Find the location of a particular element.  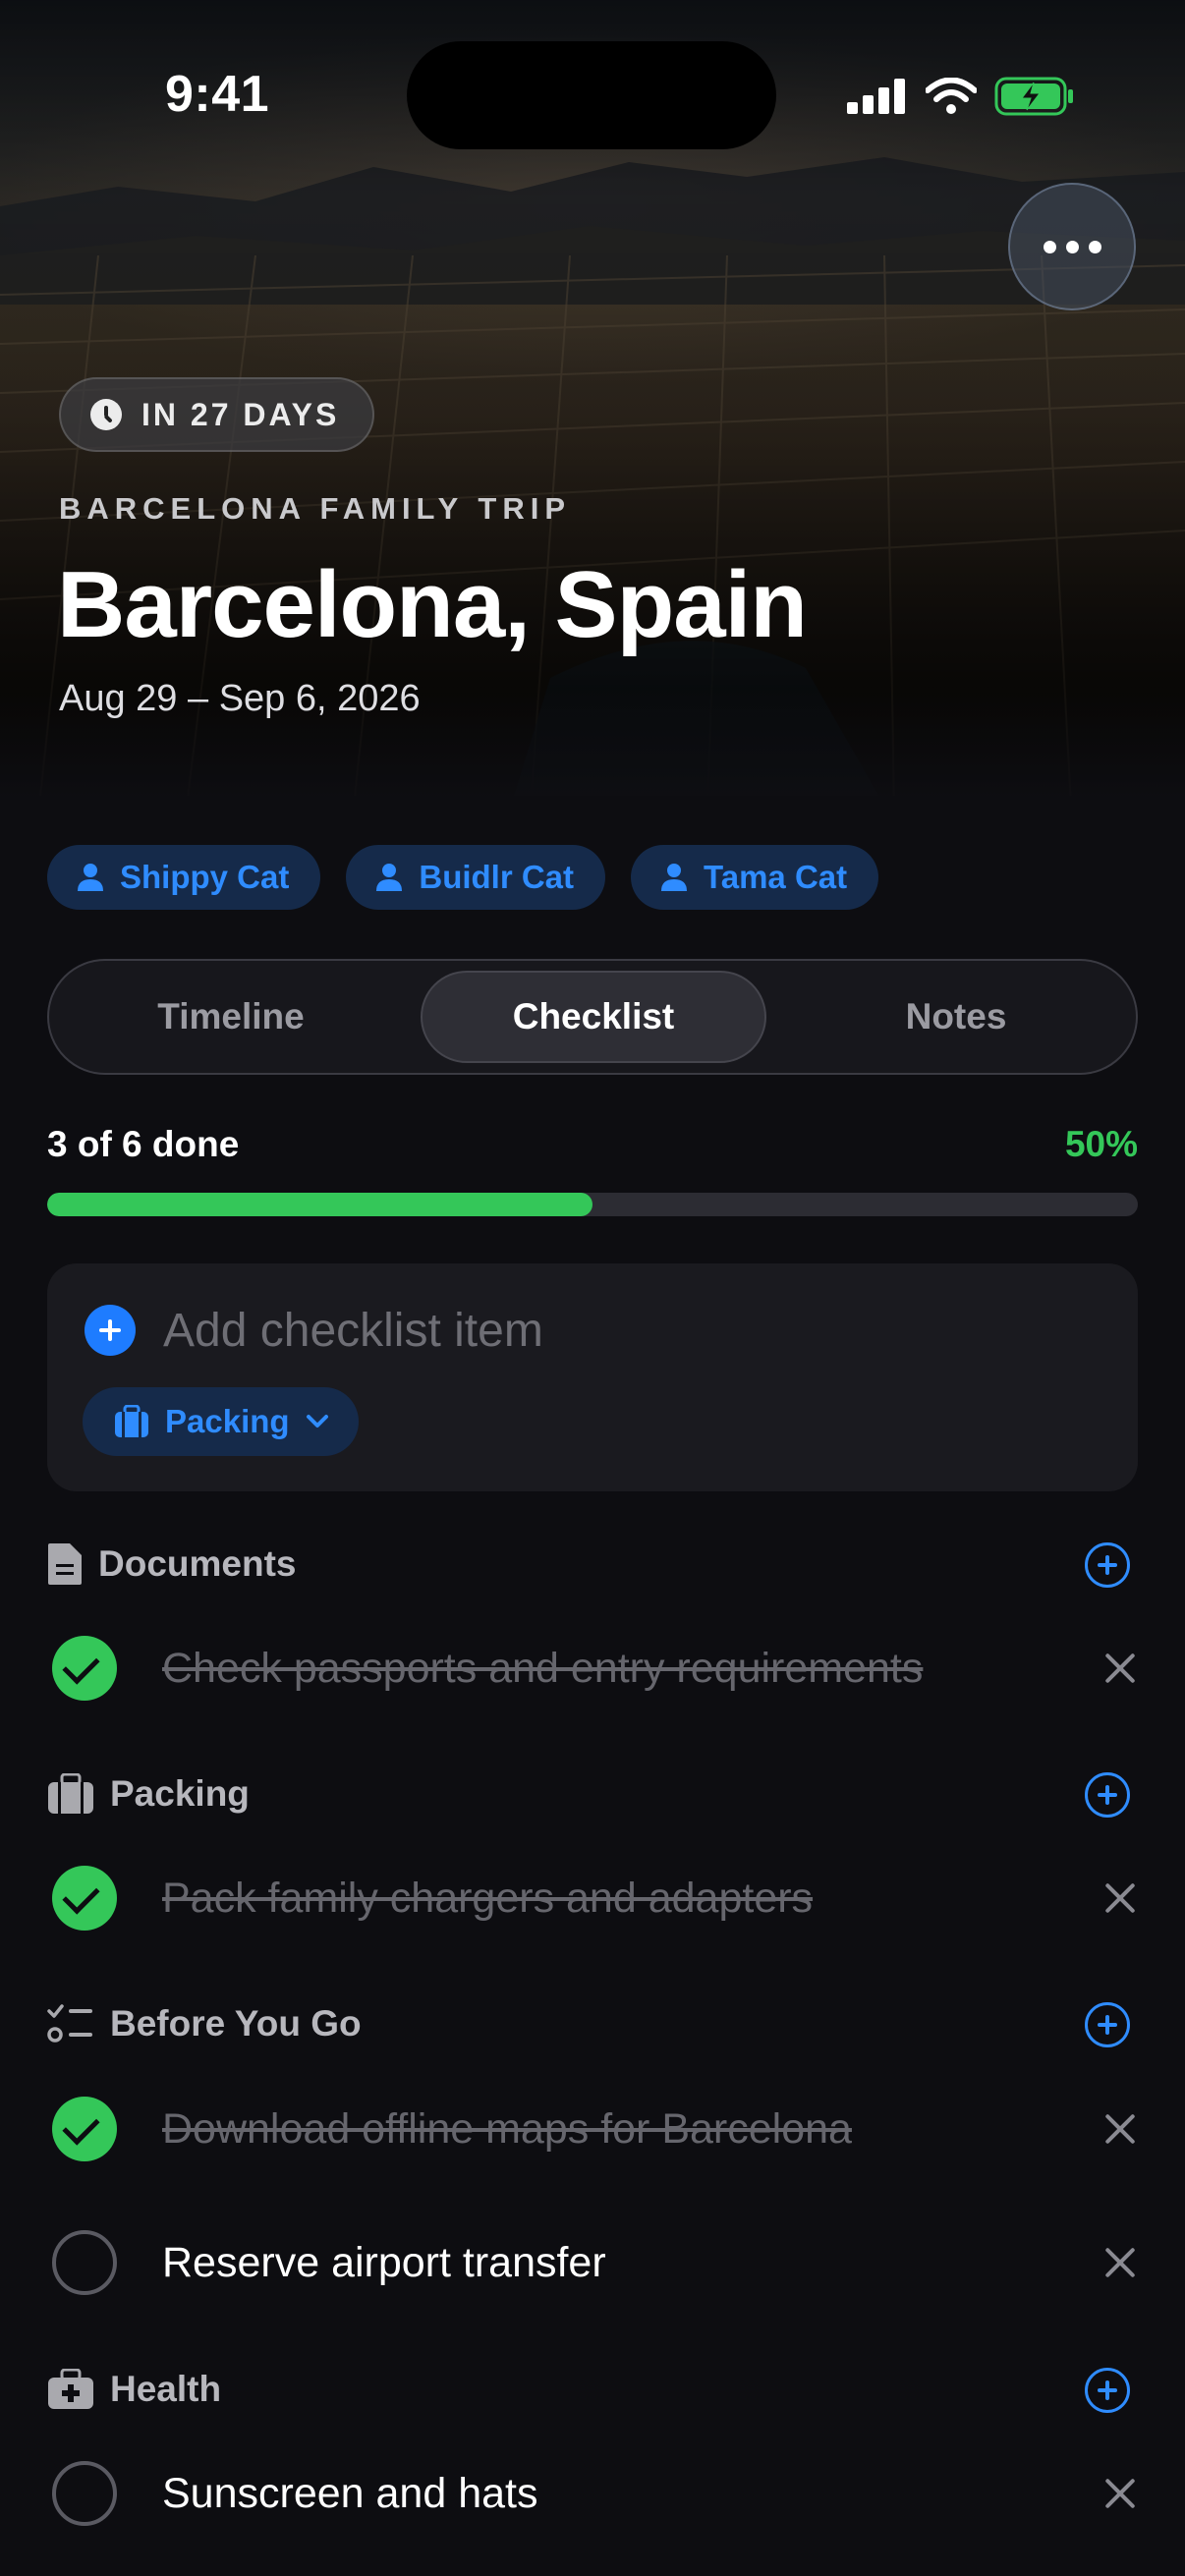

medical-kit-icon is located at coordinates (70, 2389).